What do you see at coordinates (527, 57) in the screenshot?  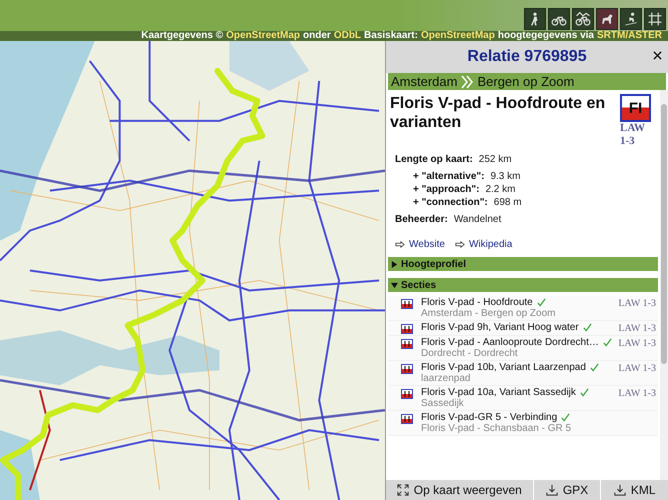 I see `panel-title: Relatie 9769895` at bounding box center [527, 57].